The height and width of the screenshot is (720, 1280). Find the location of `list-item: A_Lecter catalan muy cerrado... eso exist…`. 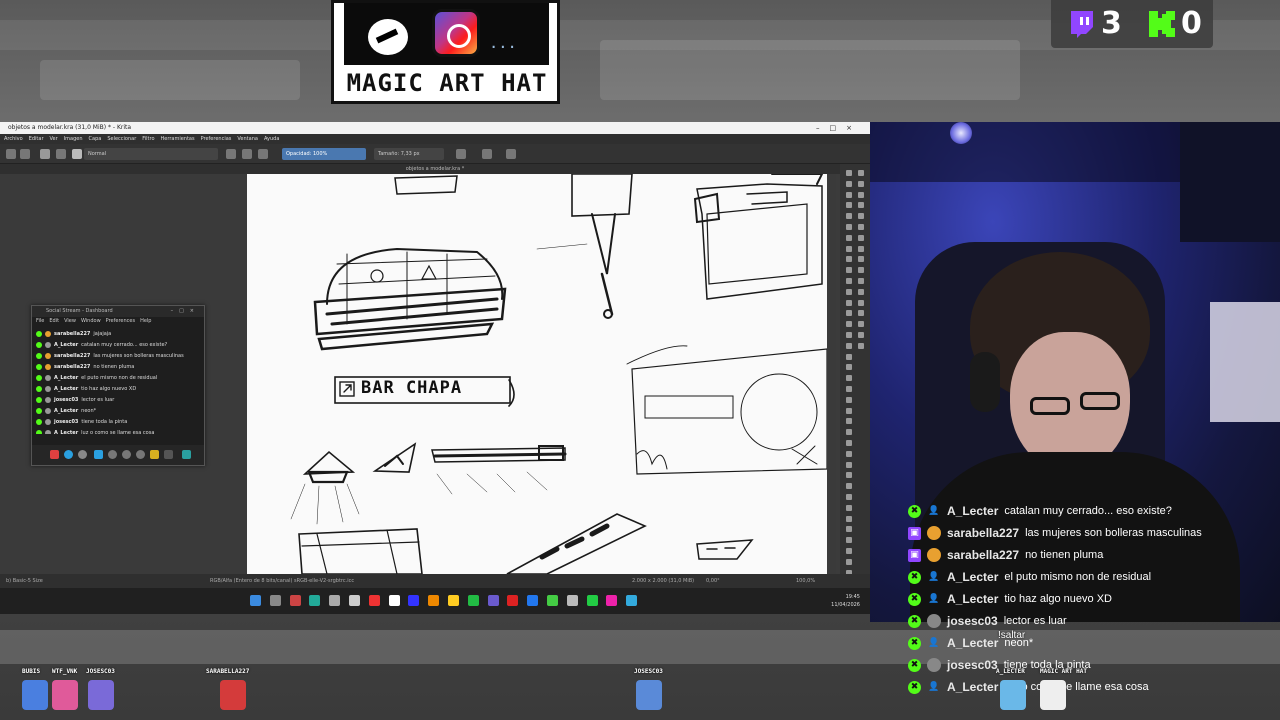

list-item: A_Lecter catalan muy cerrado... eso exist… is located at coordinates (118, 344).